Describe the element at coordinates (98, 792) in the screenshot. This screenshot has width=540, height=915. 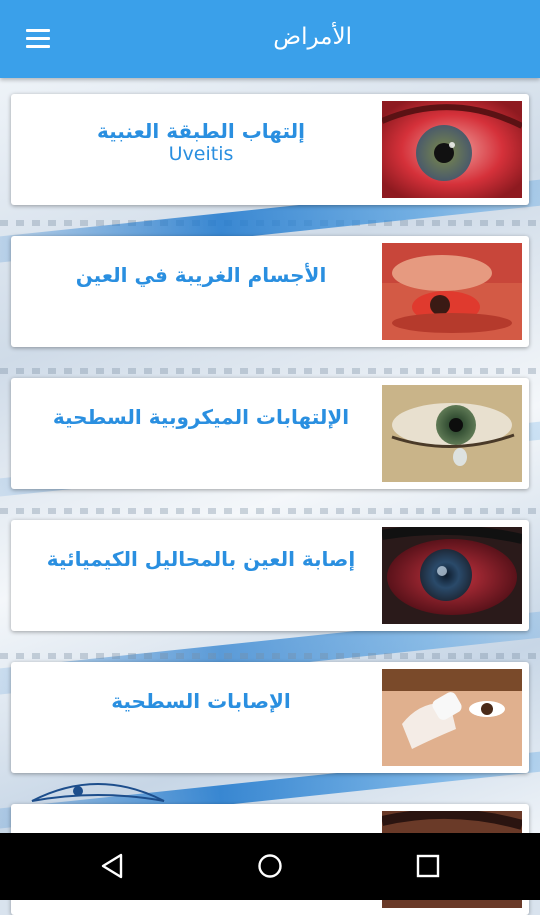
I see `eye-logo-icon` at that location.